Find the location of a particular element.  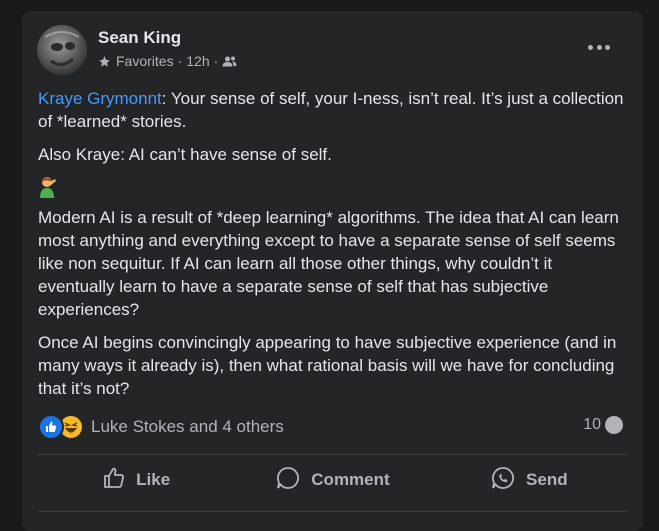

comments-count: 10 is located at coordinates (603, 425).